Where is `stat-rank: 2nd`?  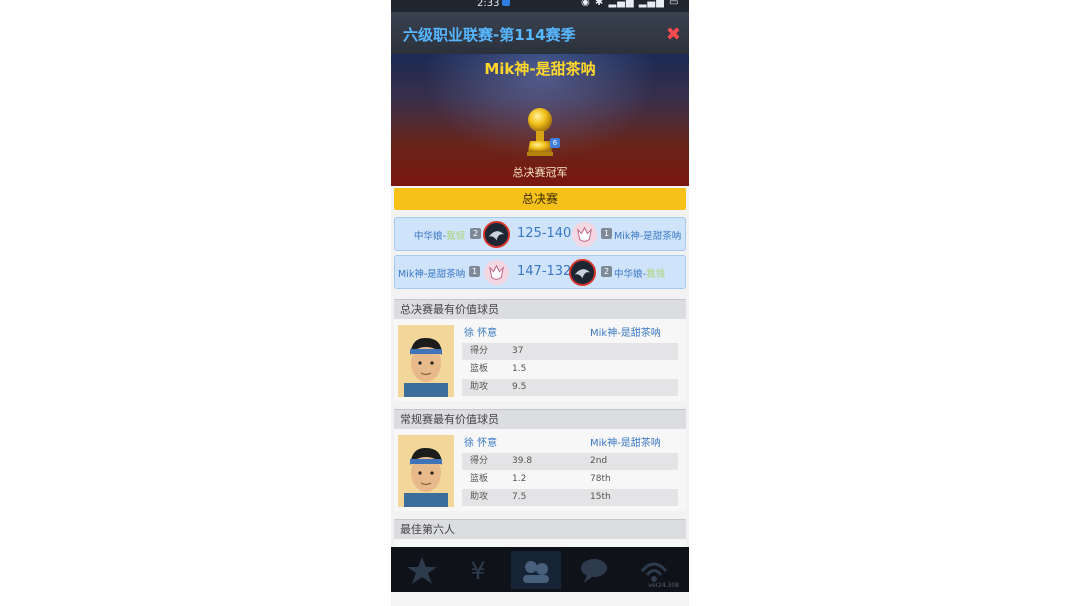 stat-rank: 2nd is located at coordinates (599, 461).